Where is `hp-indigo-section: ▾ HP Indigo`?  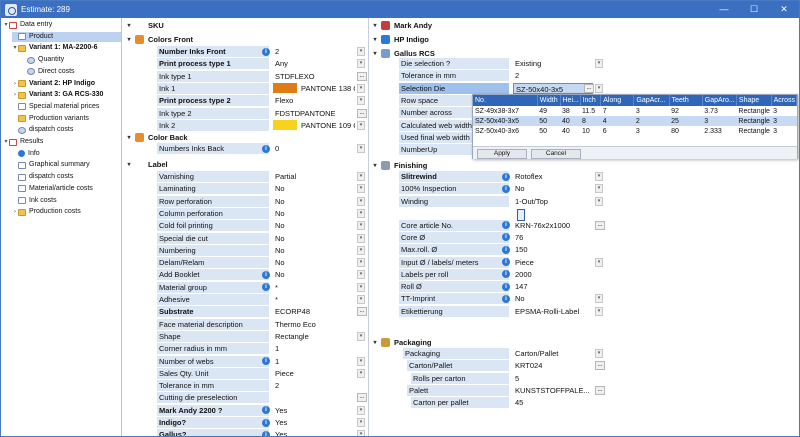
hp-indigo-section: ▾ HP Indigo is located at coordinates (400, 39).